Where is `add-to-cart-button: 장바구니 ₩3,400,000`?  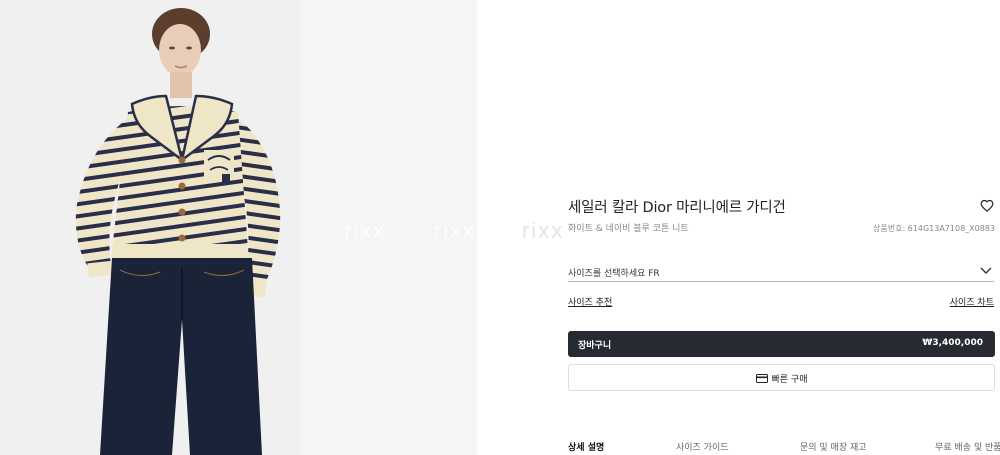
add-to-cart-button: 장바구니 ₩3,400,000 is located at coordinates (781, 344).